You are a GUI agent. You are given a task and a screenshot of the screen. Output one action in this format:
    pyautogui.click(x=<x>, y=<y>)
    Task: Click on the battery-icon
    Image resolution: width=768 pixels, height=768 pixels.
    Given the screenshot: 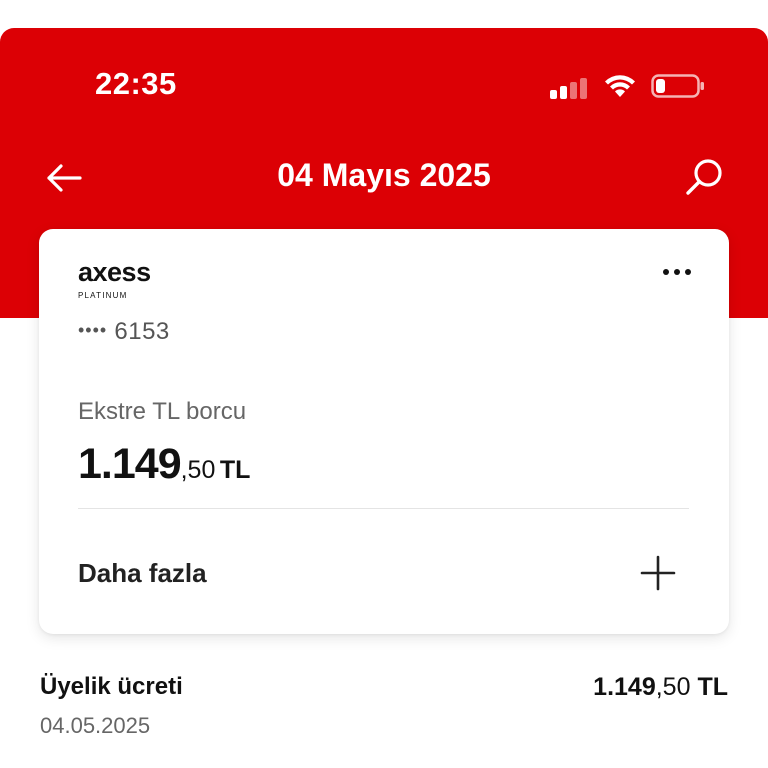 What is the action you would take?
    pyautogui.click(x=677, y=86)
    